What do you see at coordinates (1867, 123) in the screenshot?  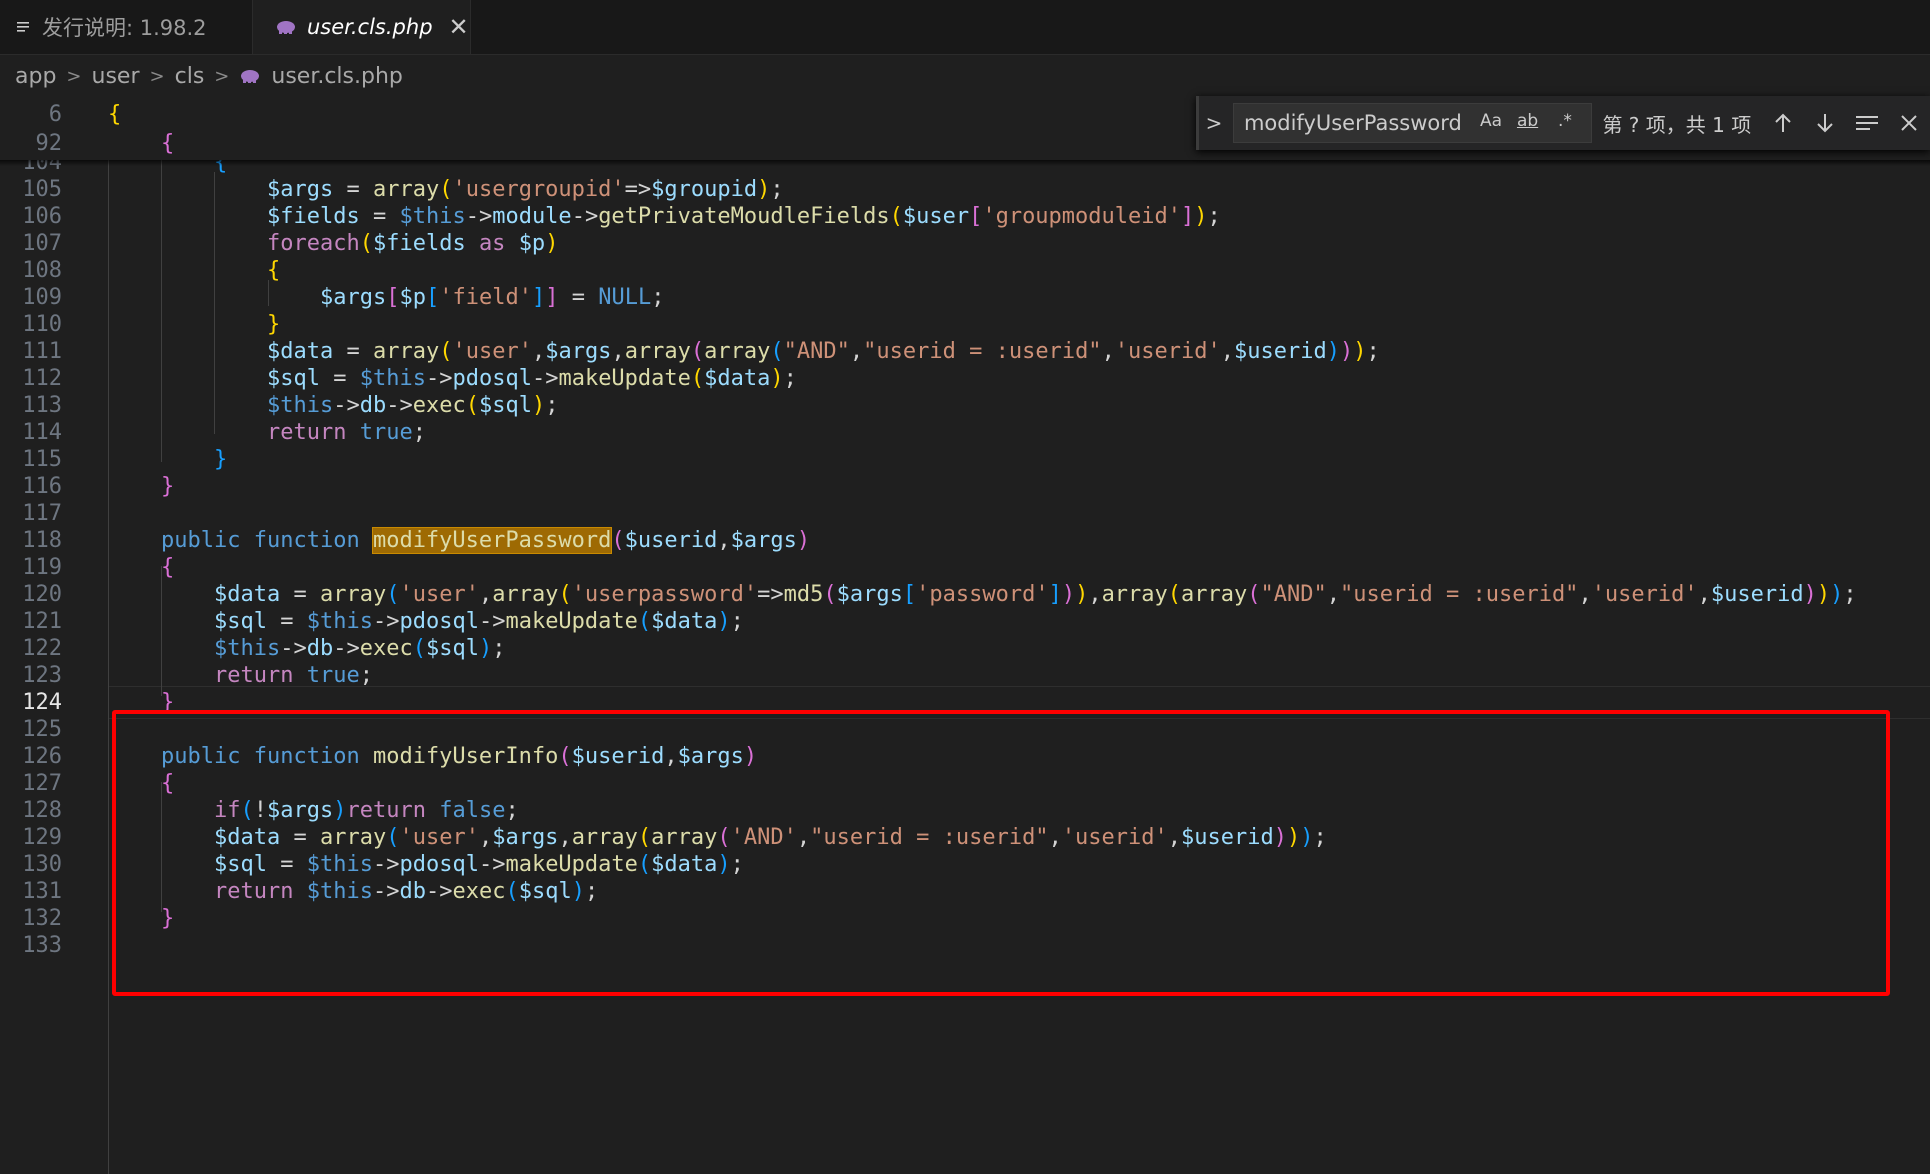 I see `find-in-selection-icon` at bounding box center [1867, 123].